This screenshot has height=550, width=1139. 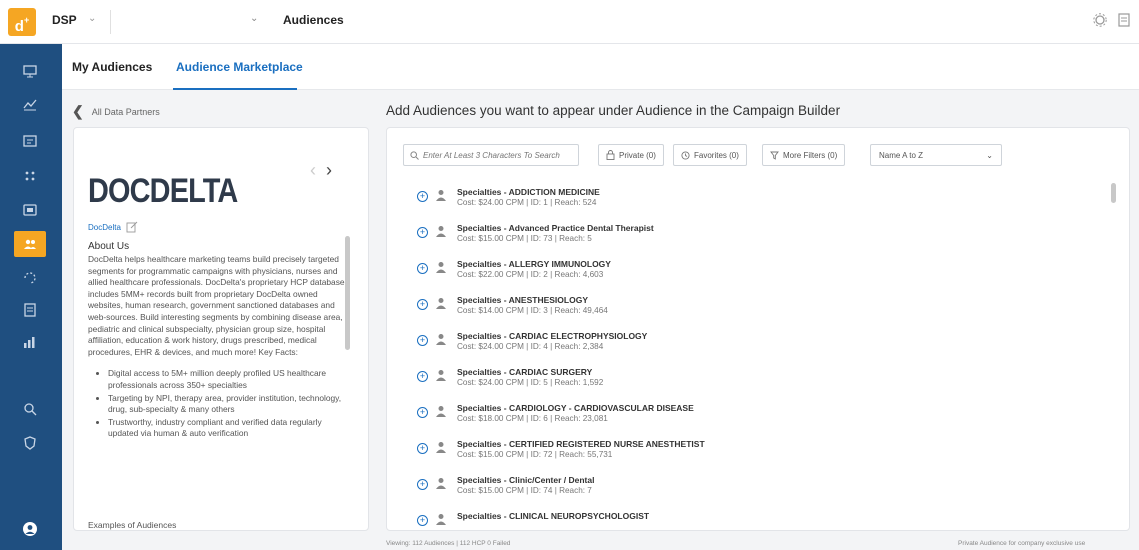 What do you see at coordinates (553, 516) in the screenshot?
I see `audience-name: Specialties - CLINICAL NEUROPSYCHOLOGIST` at bounding box center [553, 516].